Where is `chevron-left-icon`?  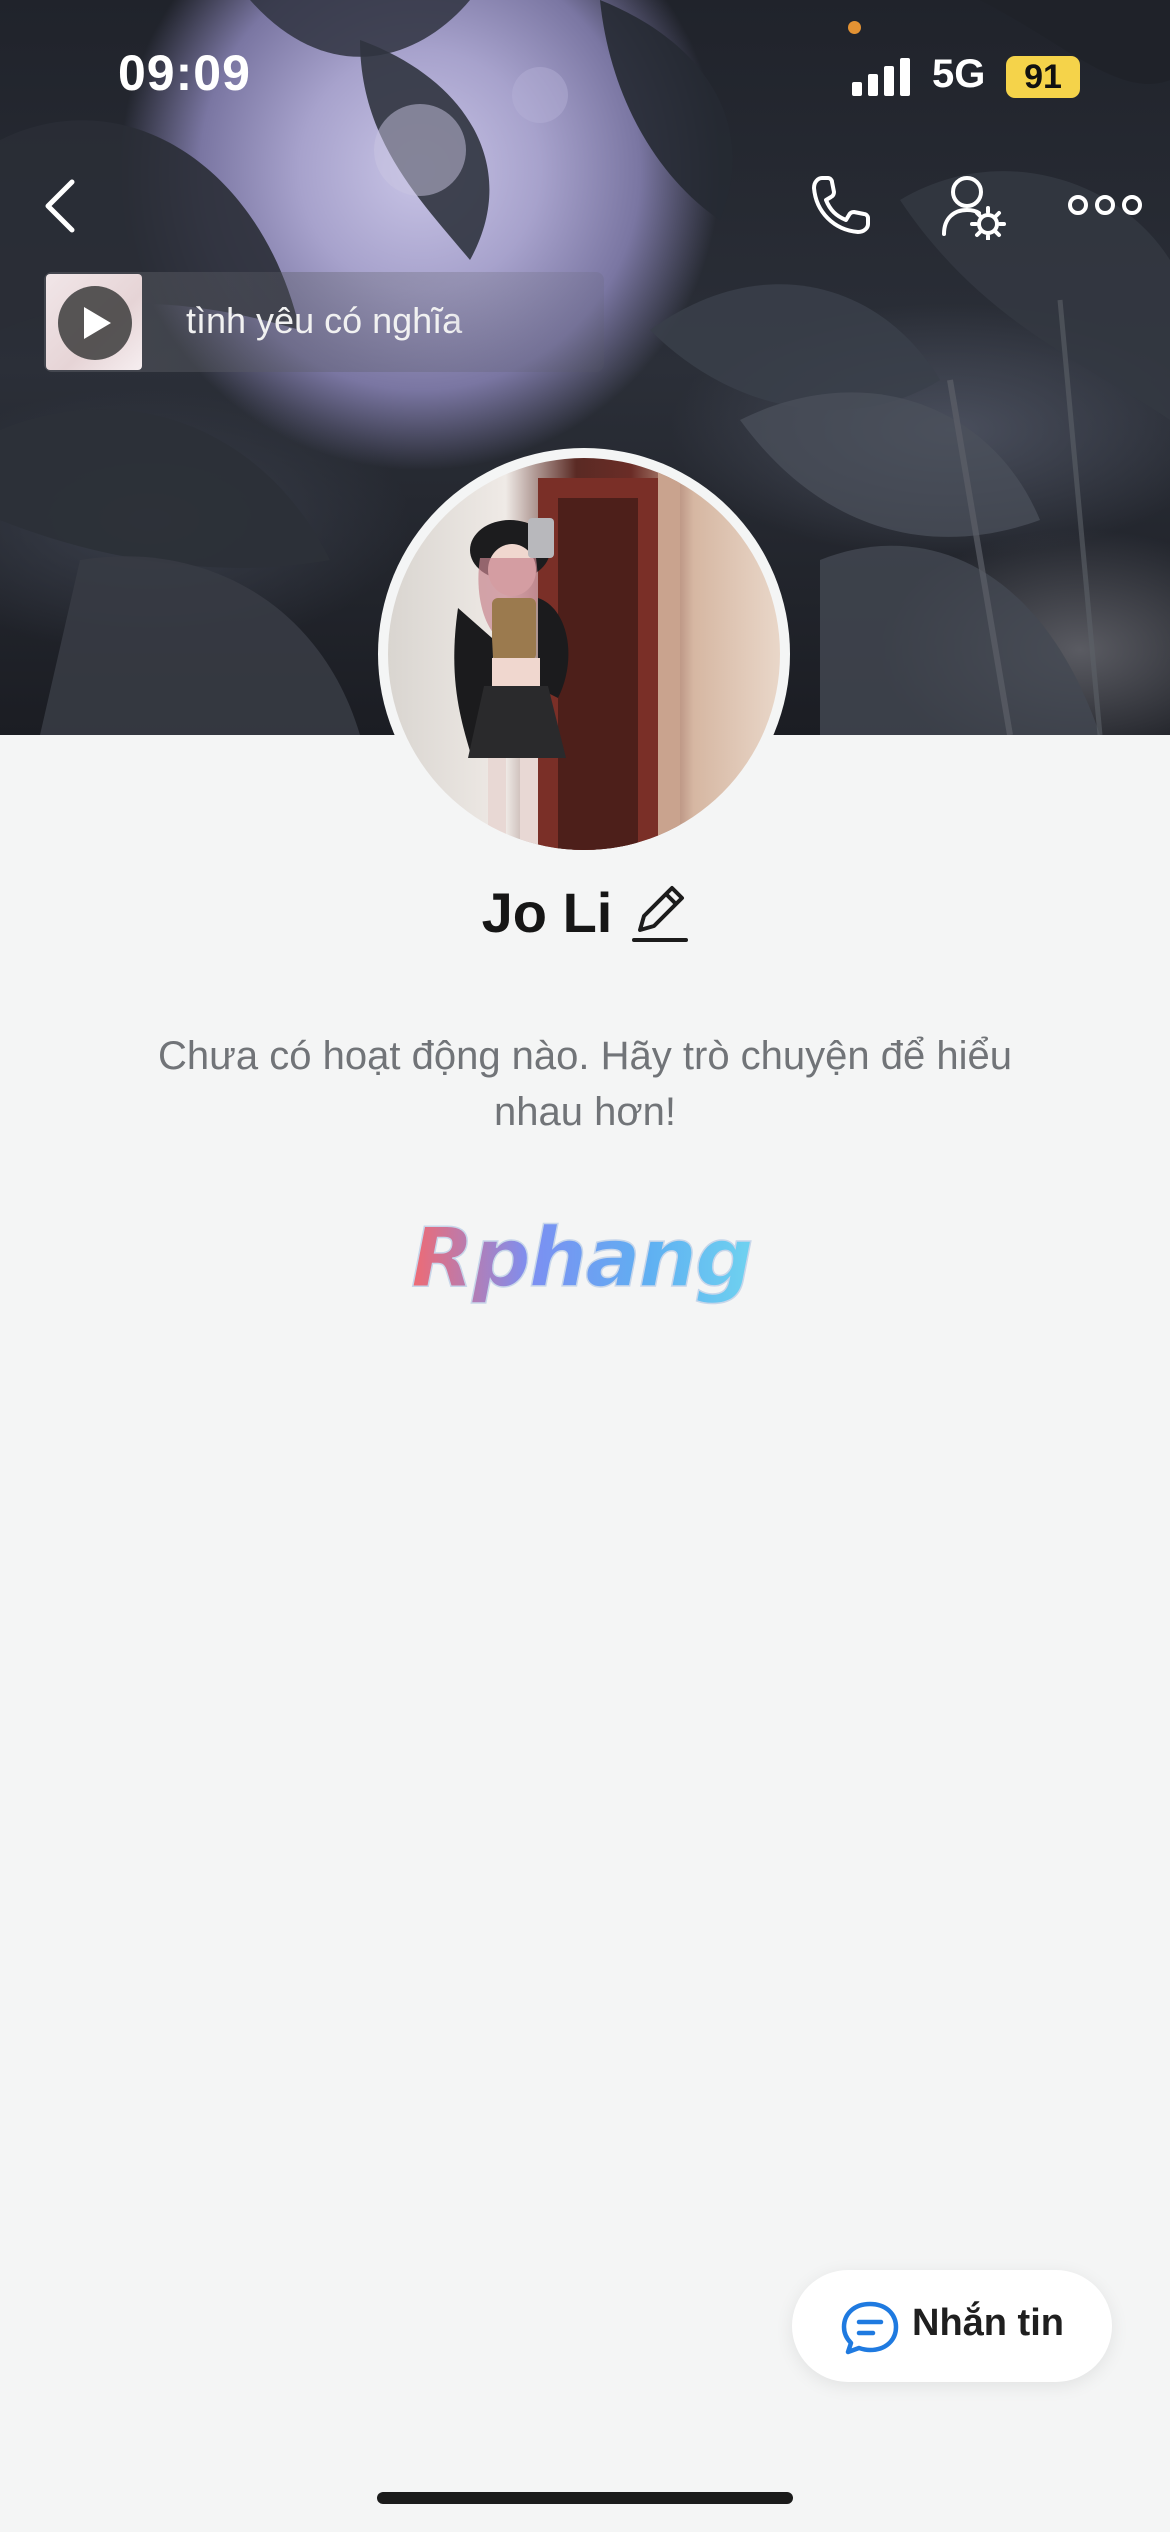
chevron-left-icon is located at coordinates (60, 206).